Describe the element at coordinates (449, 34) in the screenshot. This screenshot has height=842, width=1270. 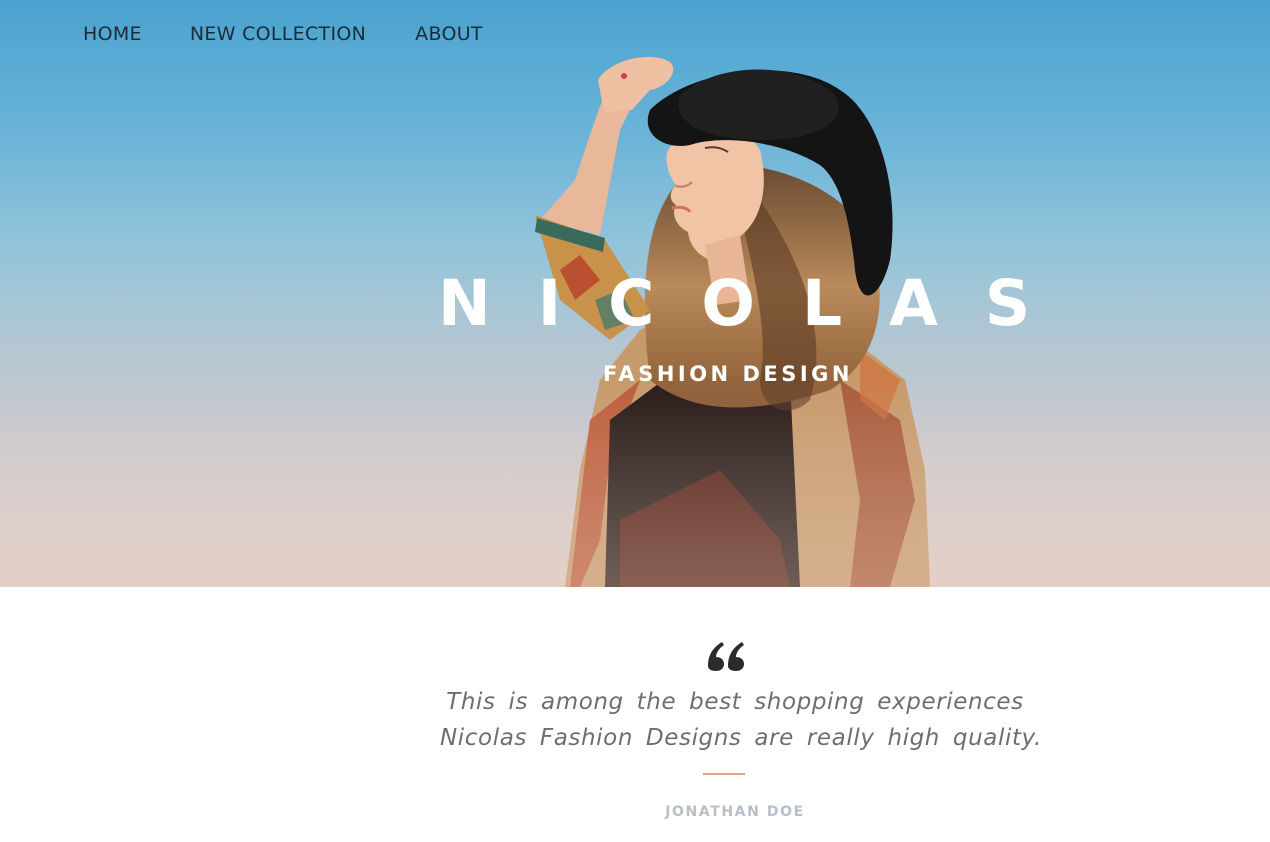
I see `nav-about-link: ABOUT` at that location.